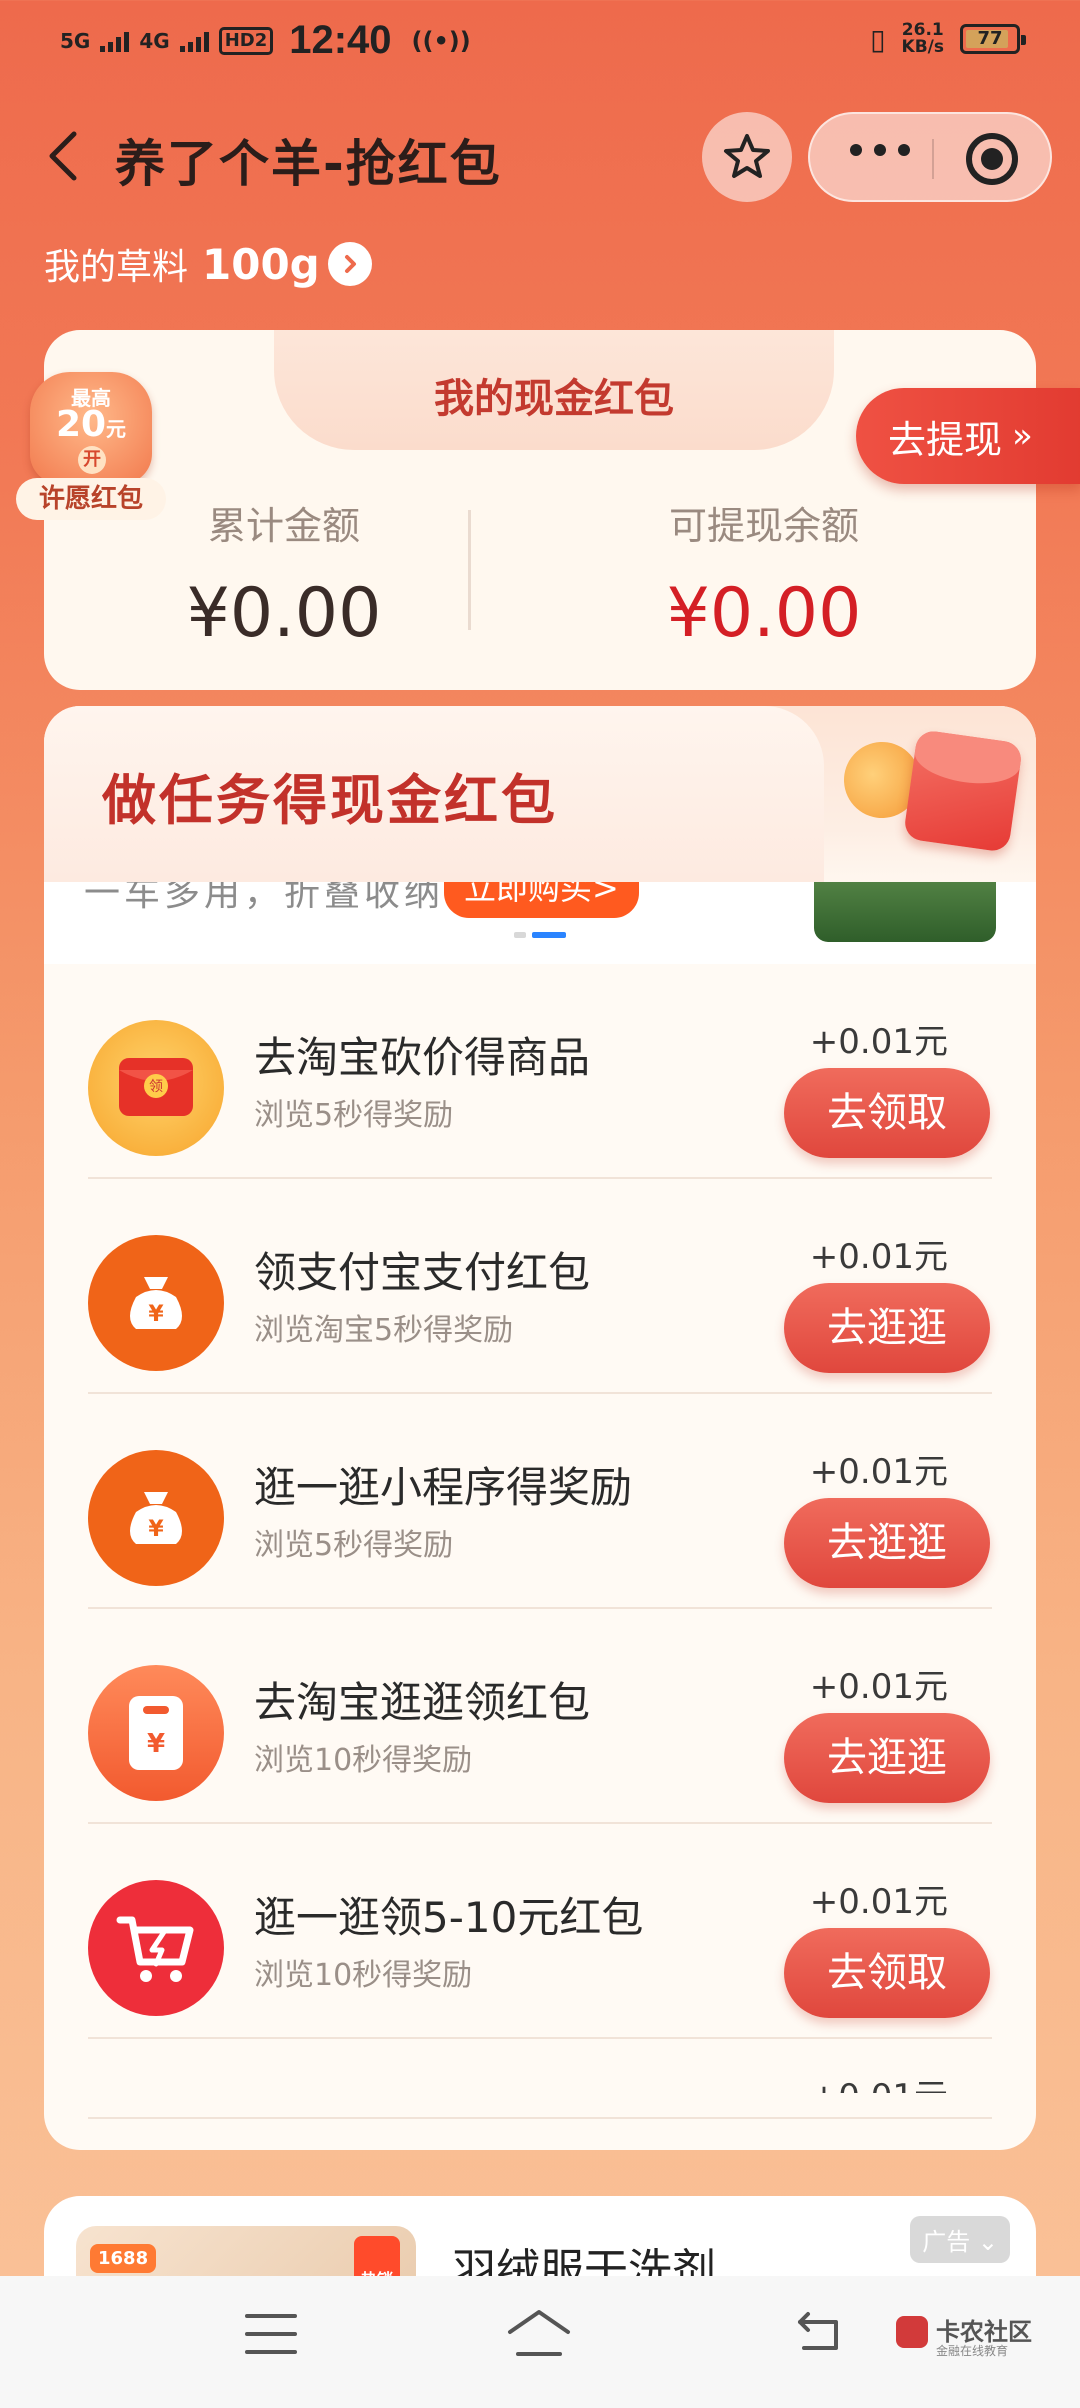  What do you see at coordinates (340, 40) in the screenshot?
I see `clock: 12:40` at bounding box center [340, 40].